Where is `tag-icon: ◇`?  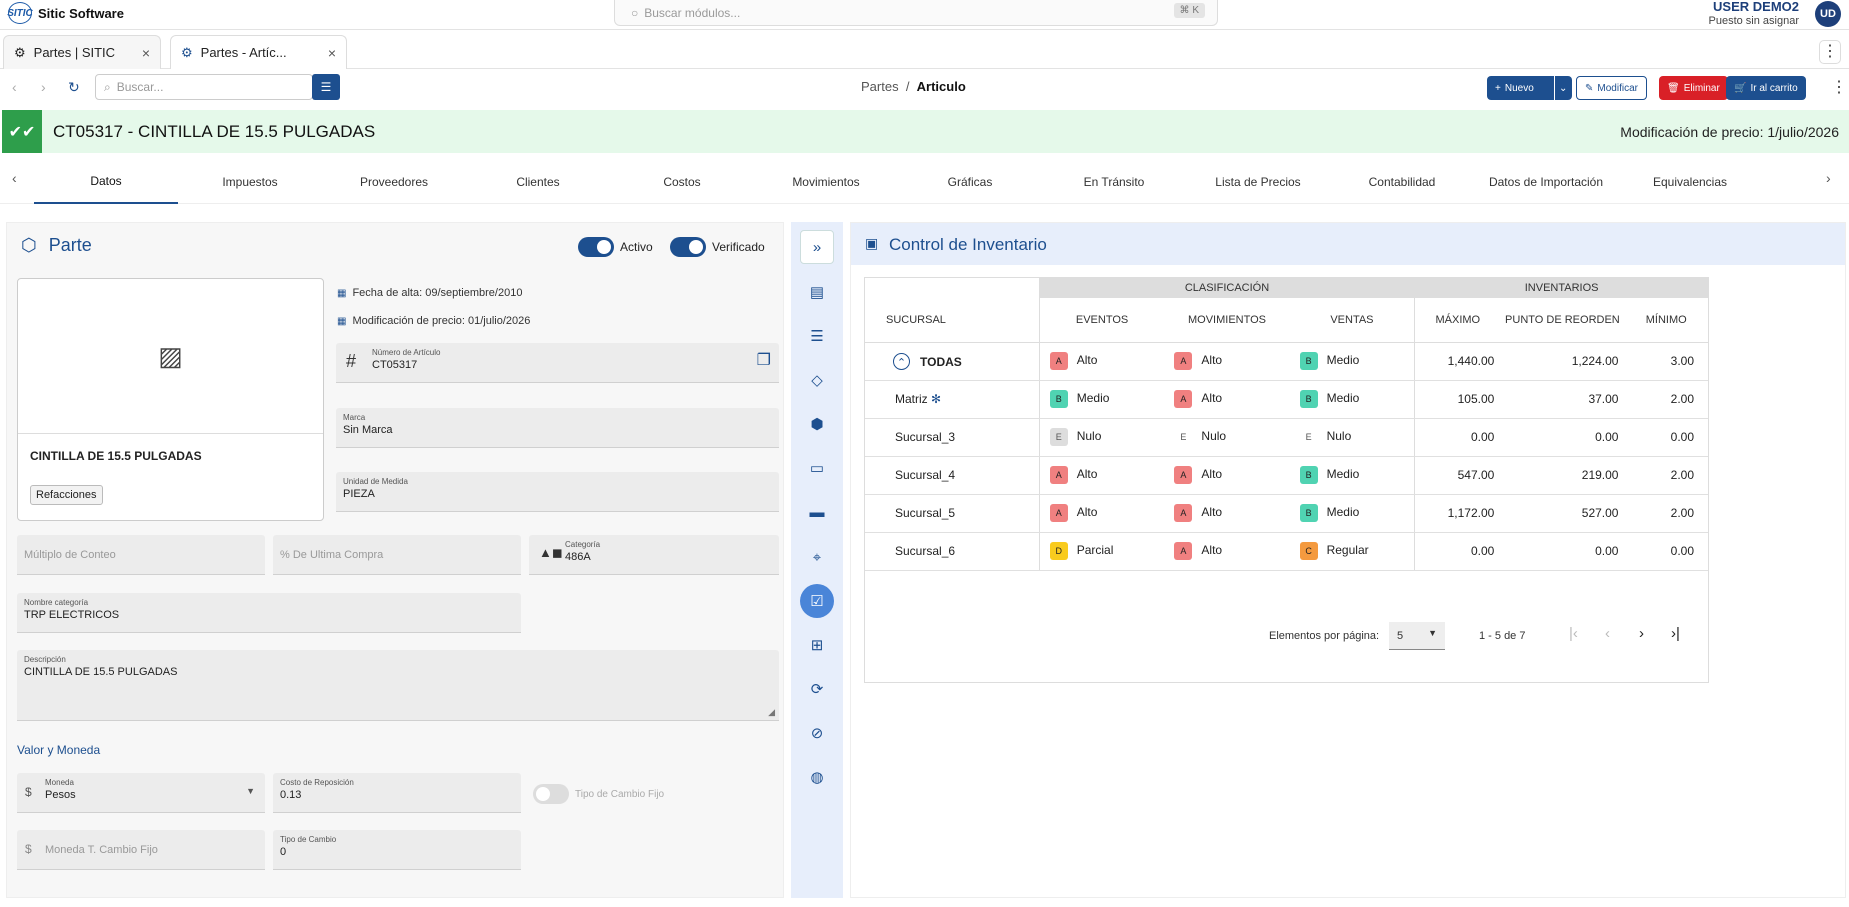
tag-icon: ◇ is located at coordinates (817, 380).